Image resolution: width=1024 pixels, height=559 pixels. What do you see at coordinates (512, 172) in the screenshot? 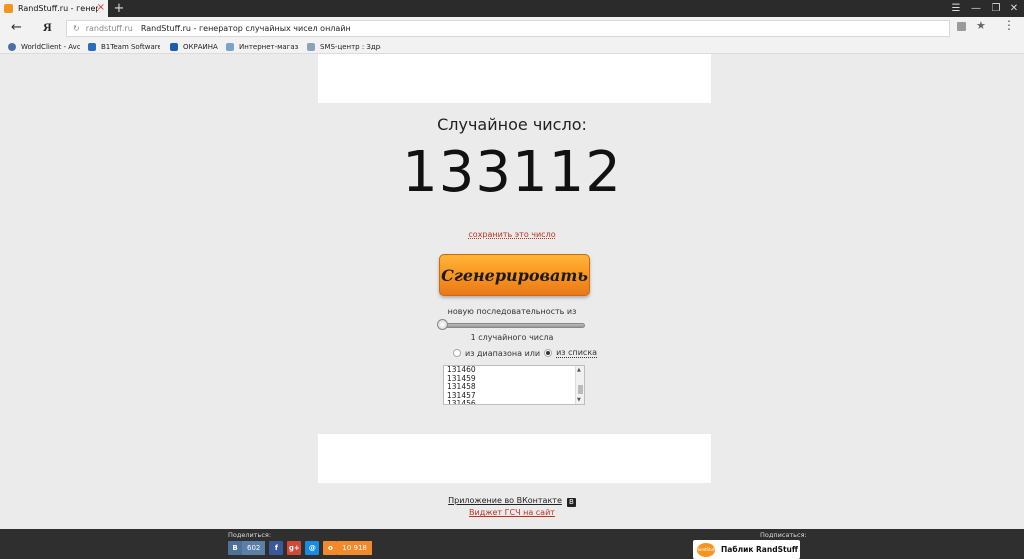
I see `random-number-value: 133112` at bounding box center [512, 172].